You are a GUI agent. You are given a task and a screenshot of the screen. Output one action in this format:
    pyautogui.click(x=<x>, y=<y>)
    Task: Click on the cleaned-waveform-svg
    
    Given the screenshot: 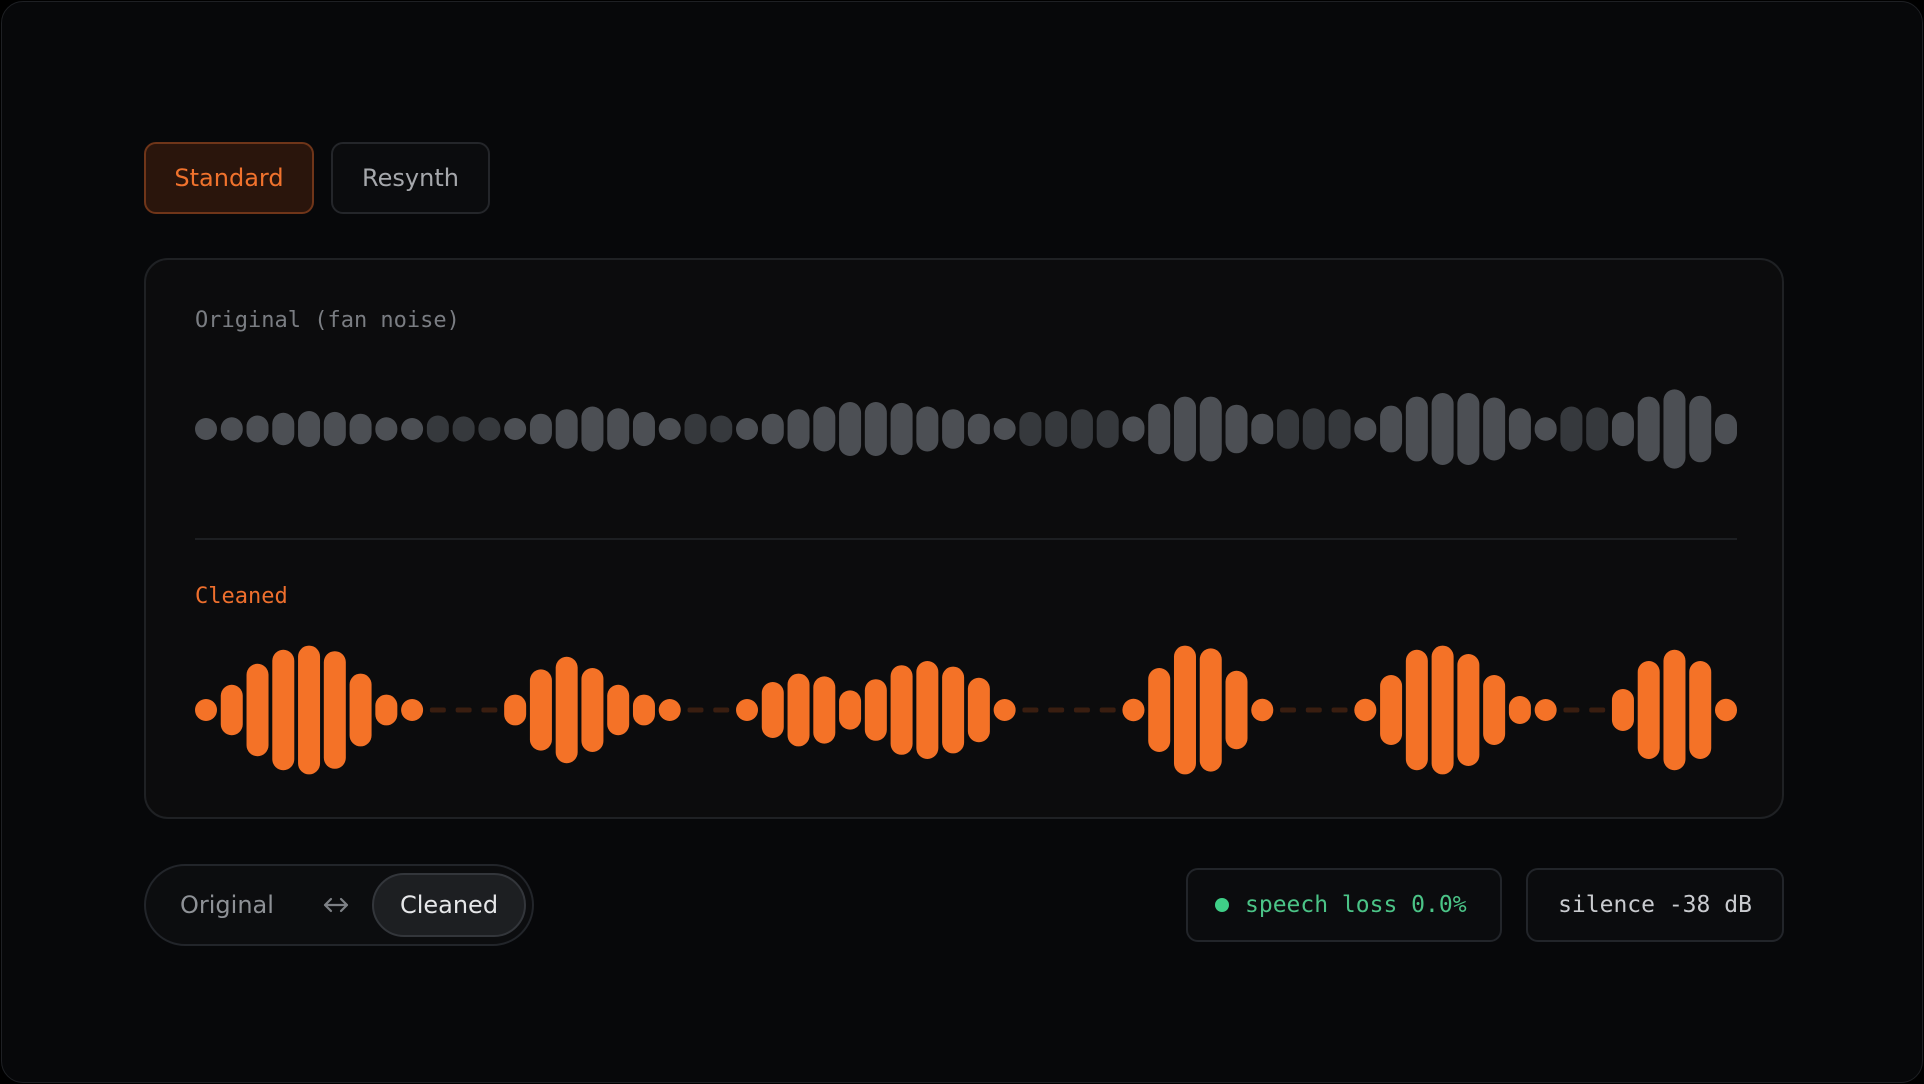 What is the action you would take?
    pyautogui.click(x=966, y=710)
    